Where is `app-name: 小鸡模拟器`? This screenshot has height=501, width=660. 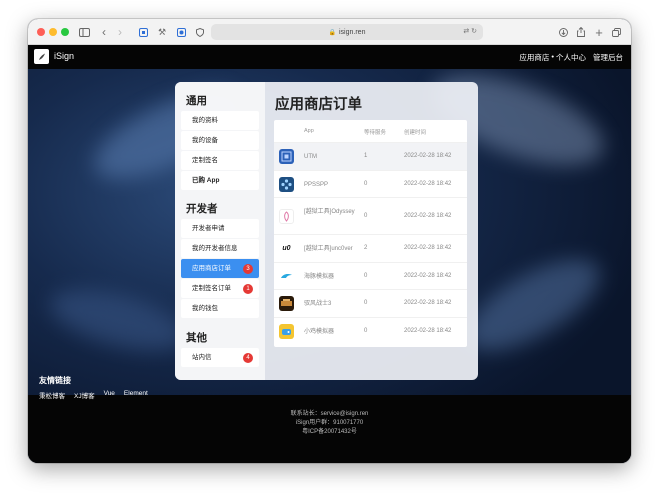 app-name: 小鸡模拟器 is located at coordinates (319, 332).